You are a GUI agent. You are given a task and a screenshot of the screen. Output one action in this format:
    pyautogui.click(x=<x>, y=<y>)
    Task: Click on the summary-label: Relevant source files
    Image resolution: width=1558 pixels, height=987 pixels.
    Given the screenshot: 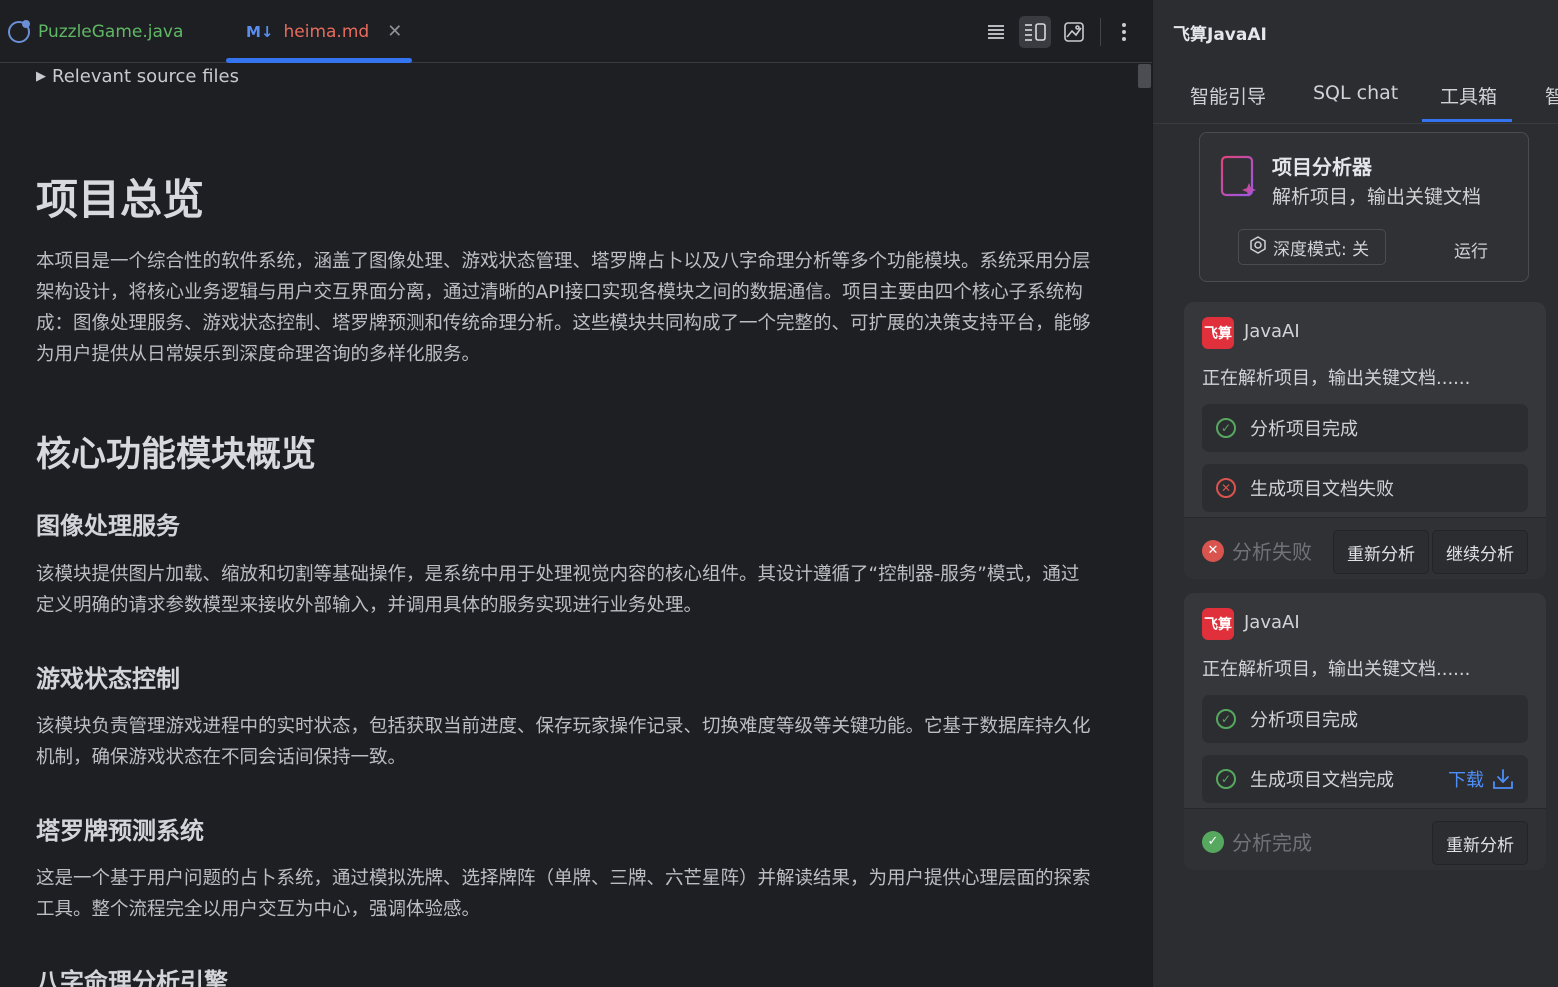 What is the action you would take?
    pyautogui.click(x=146, y=76)
    